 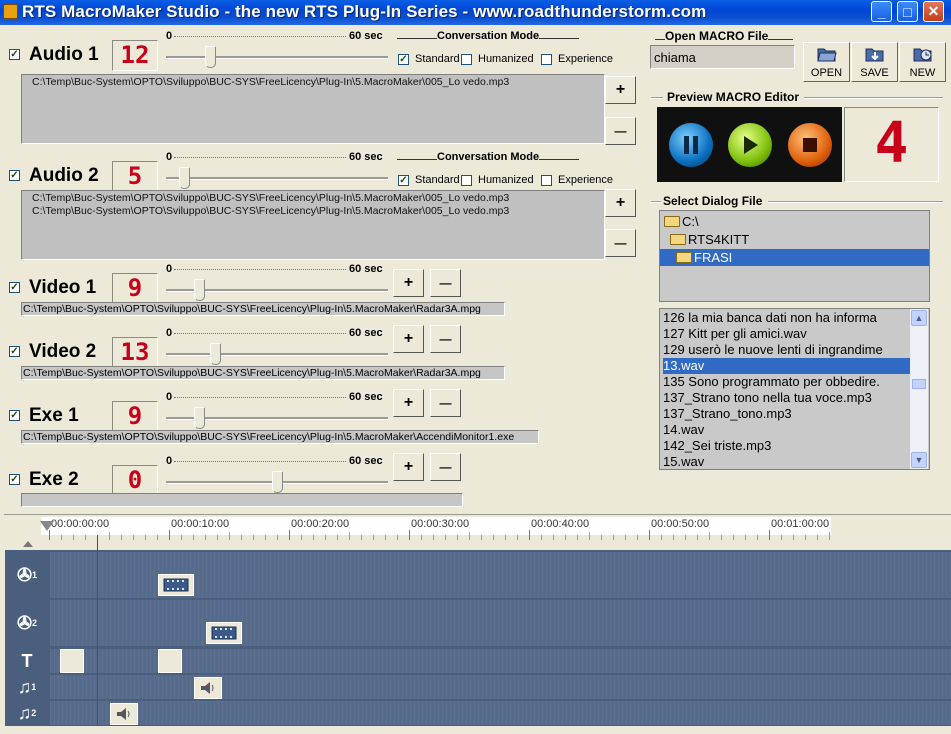 I want to click on speaker-icon, so click(x=207, y=688).